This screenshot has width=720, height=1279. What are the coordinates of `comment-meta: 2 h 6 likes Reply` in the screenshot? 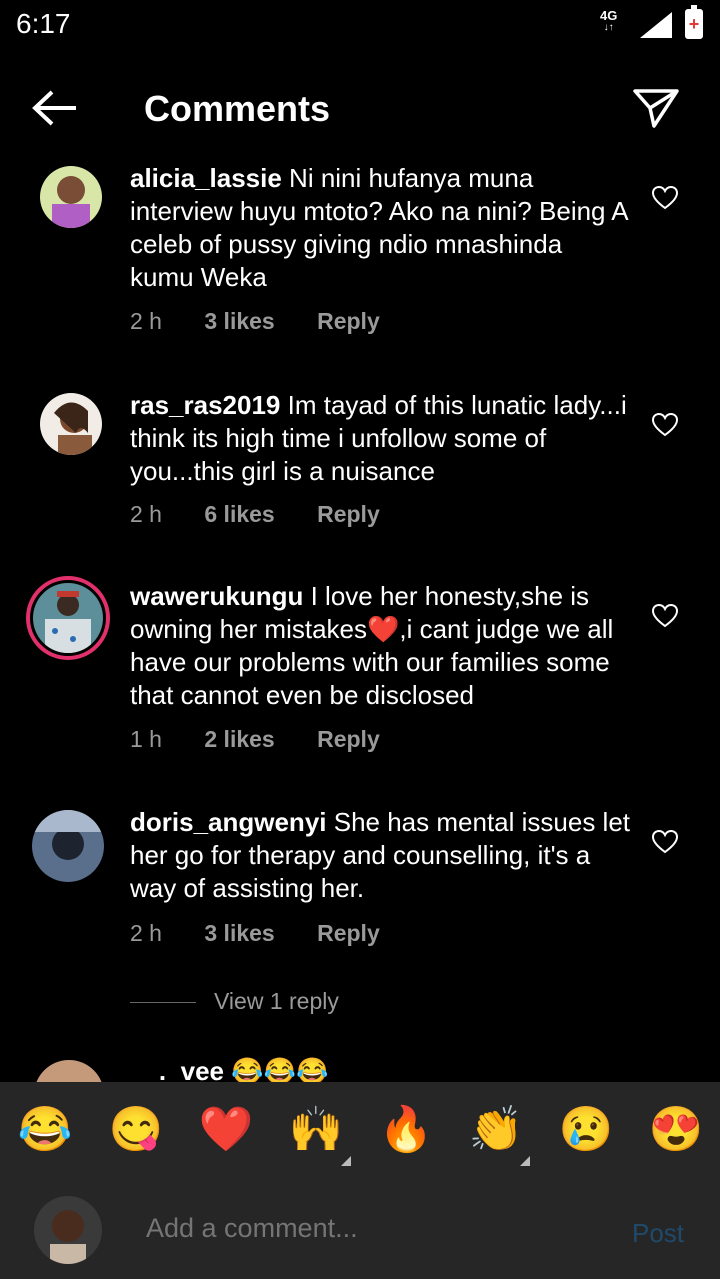 It's located at (273, 514).